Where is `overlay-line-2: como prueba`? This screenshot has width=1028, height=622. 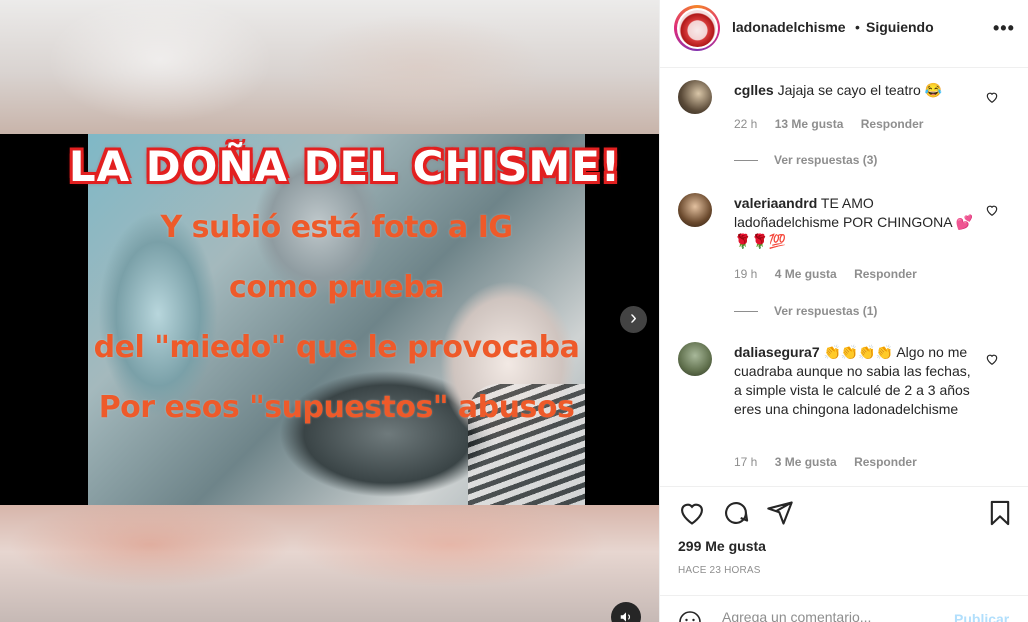 overlay-line-2: como prueba is located at coordinates (336, 287).